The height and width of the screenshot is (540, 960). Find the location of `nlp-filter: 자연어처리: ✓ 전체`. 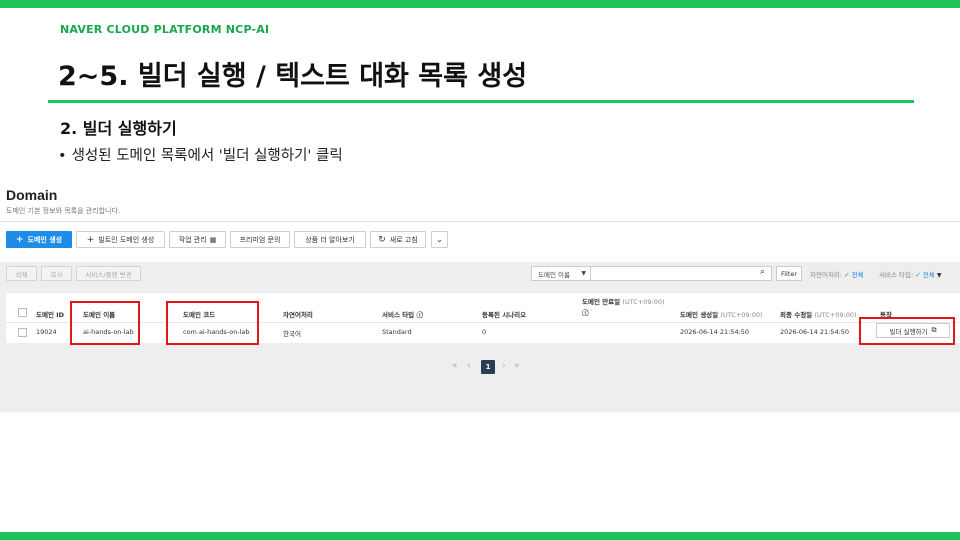

nlp-filter: 자연어처리: ✓ 전체 is located at coordinates (837, 274).